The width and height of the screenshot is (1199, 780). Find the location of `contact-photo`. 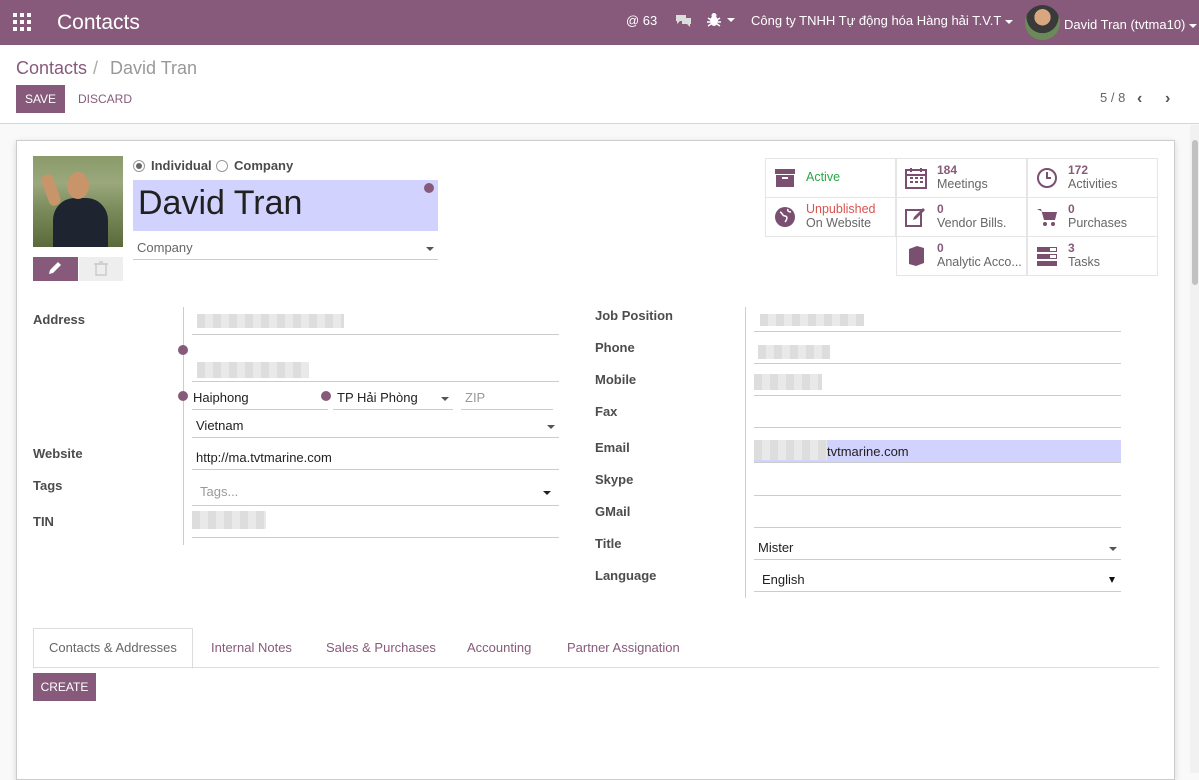

contact-photo is located at coordinates (78, 201).